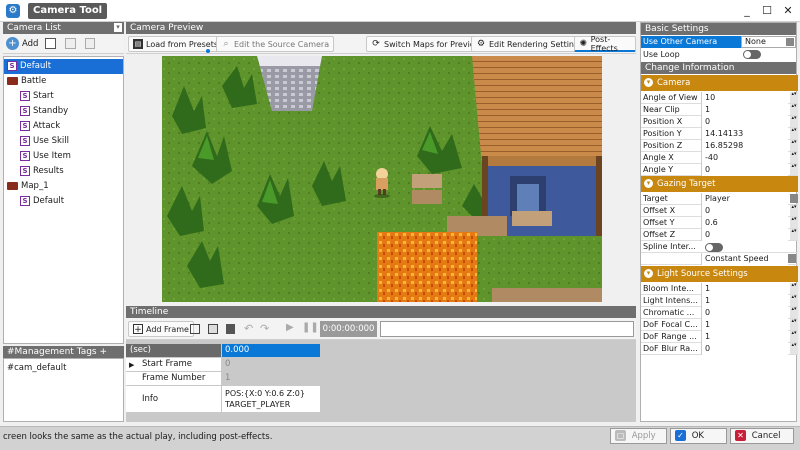 The height and width of the screenshot is (450, 800). What do you see at coordinates (161, 329) in the screenshot?
I see `add-frame-button: + Add Frame` at bounding box center [161, 329].